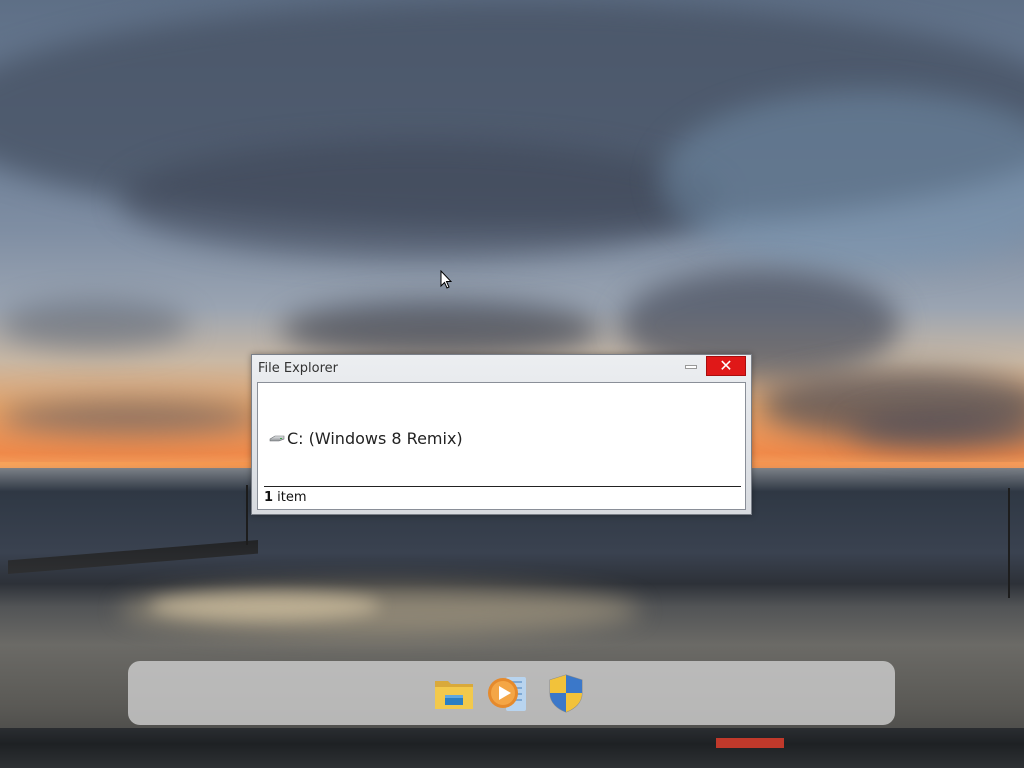  What do you see at coordinates (508, 693) in the screenshot?
I see `media-player-icon` at bounding box center [508, 693].